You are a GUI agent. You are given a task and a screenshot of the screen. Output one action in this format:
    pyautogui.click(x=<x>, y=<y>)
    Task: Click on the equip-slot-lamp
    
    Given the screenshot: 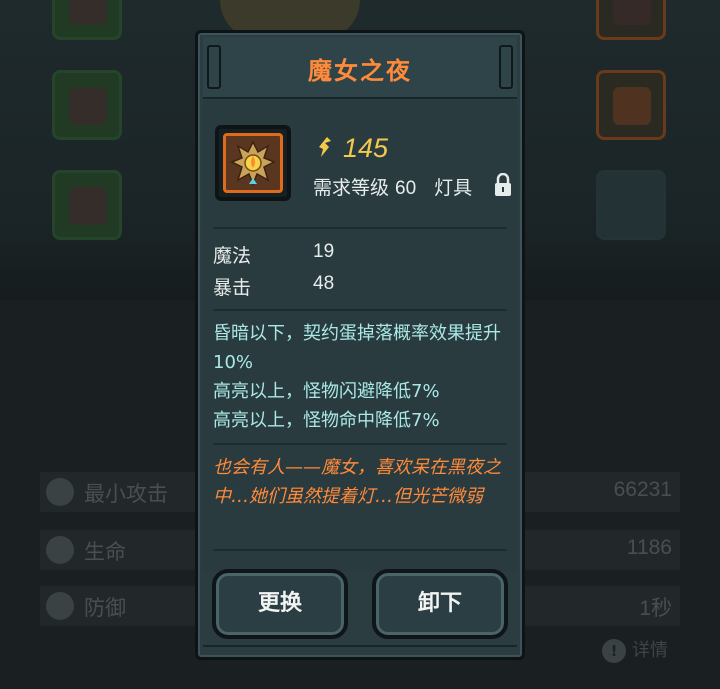 What is the action you would take?
    pyautogui.click(x=631, y=105)
    